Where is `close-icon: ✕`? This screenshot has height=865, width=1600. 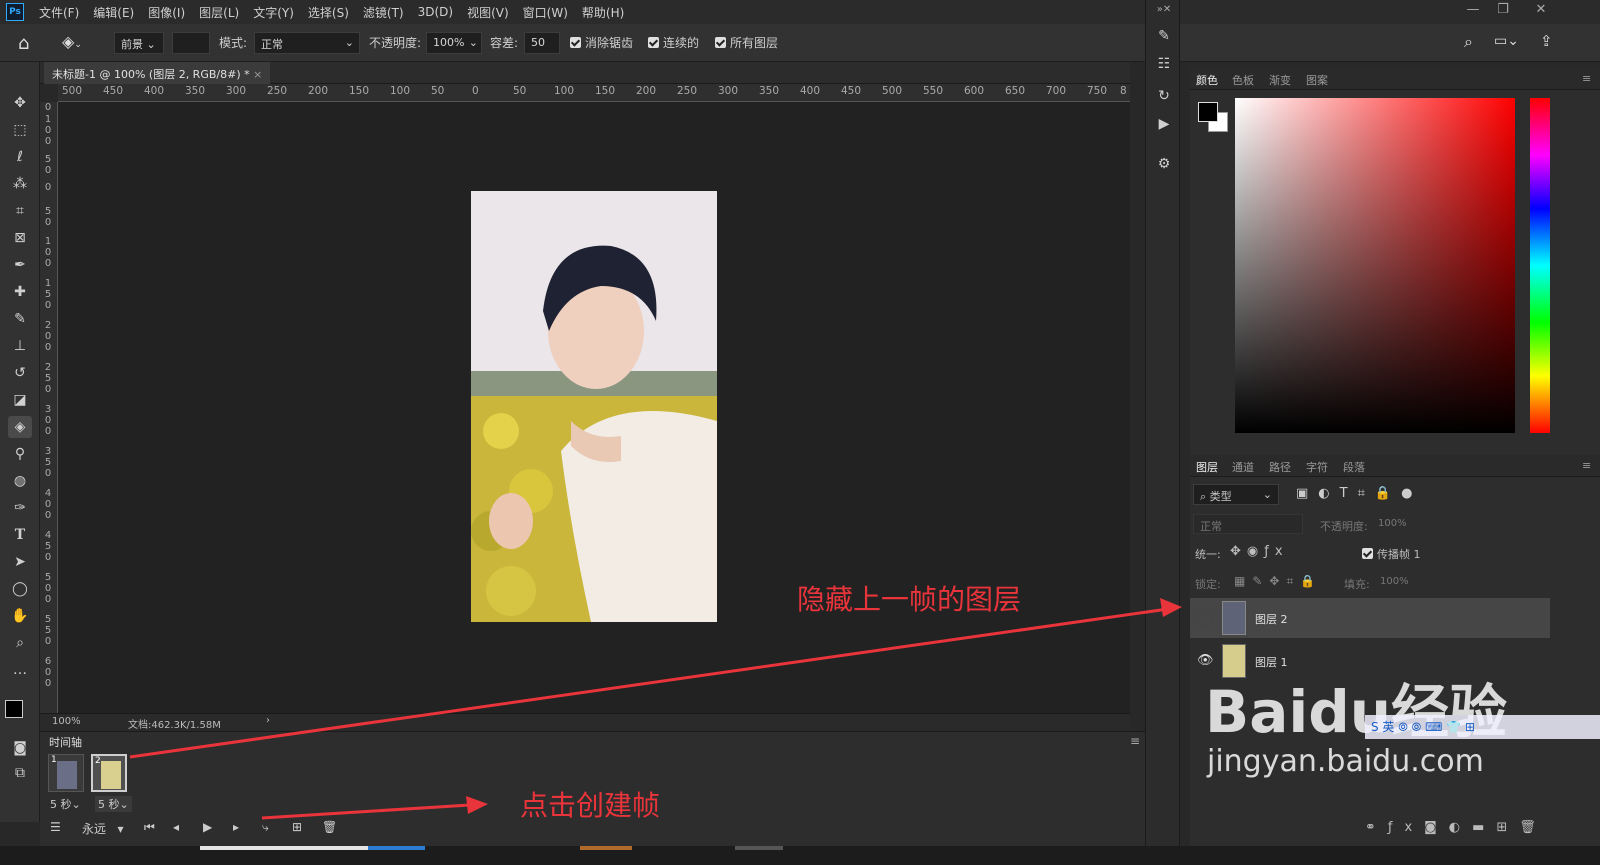 close-icon: ✕ is located at coordinates (1541, 11).